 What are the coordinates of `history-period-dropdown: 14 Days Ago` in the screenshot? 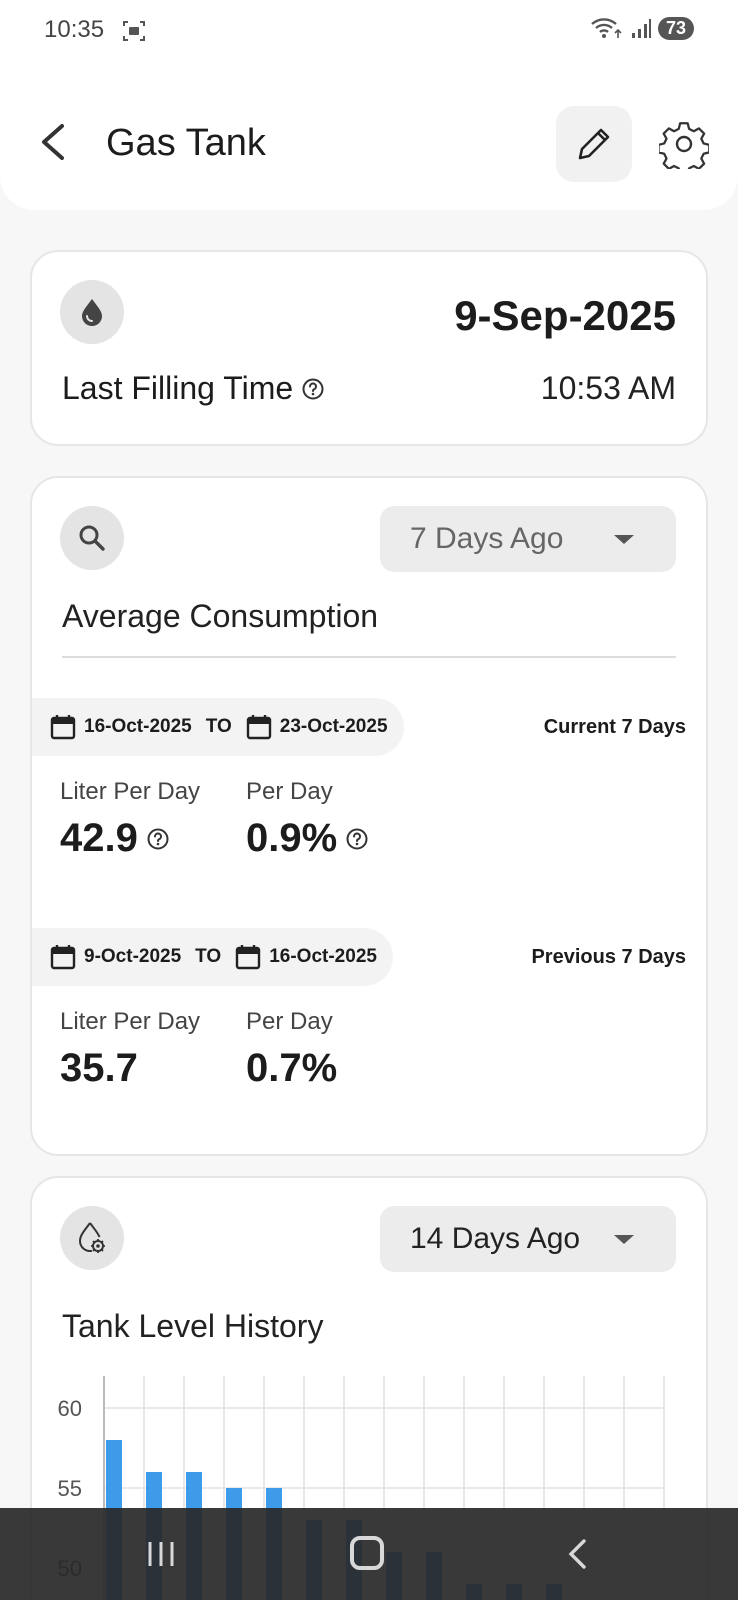 It's located at (528, 1239).